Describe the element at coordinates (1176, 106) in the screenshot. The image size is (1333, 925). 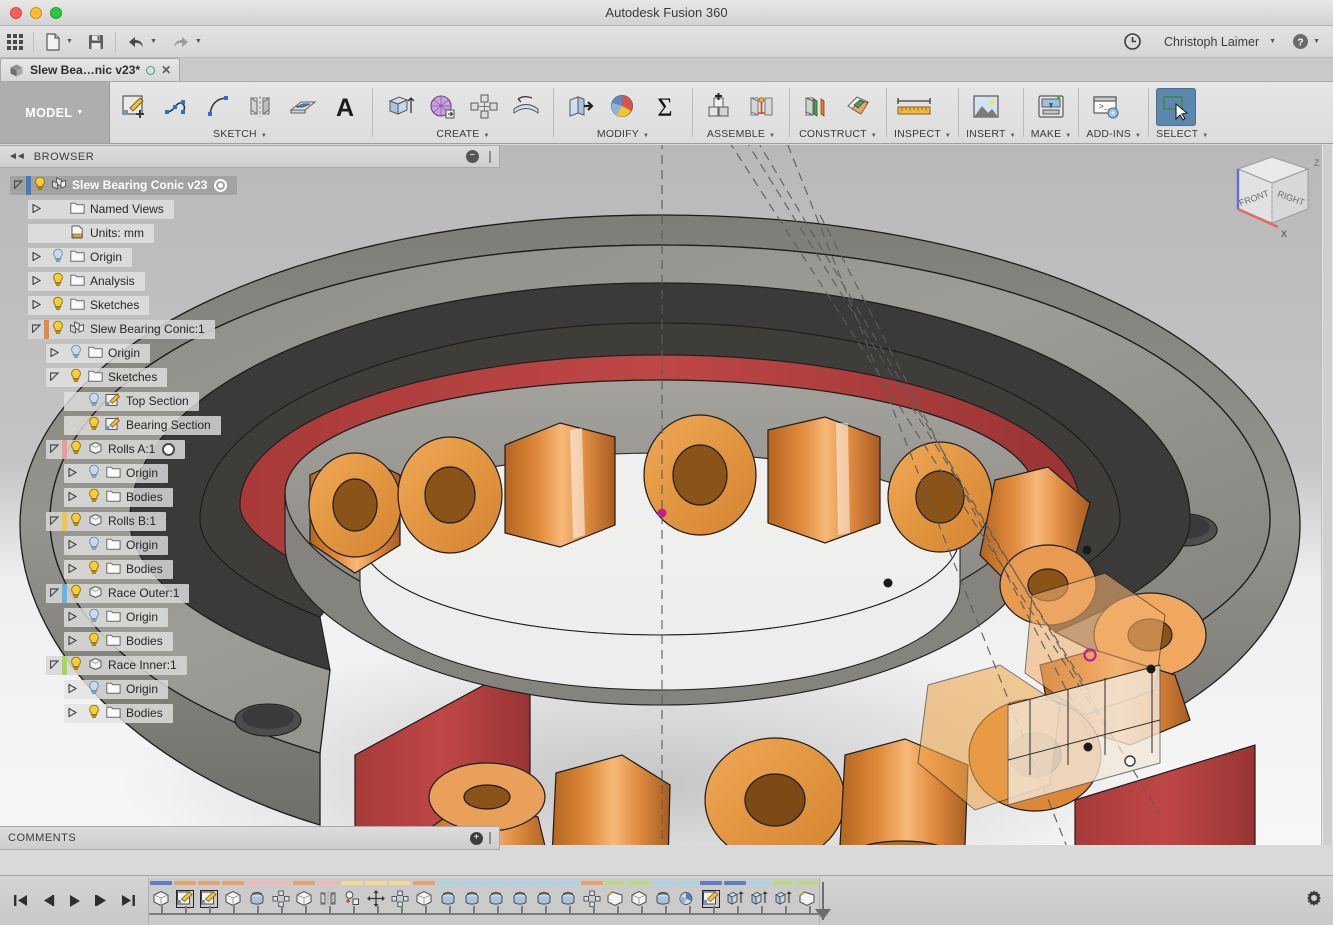
I see `select-tool-button` at that location.